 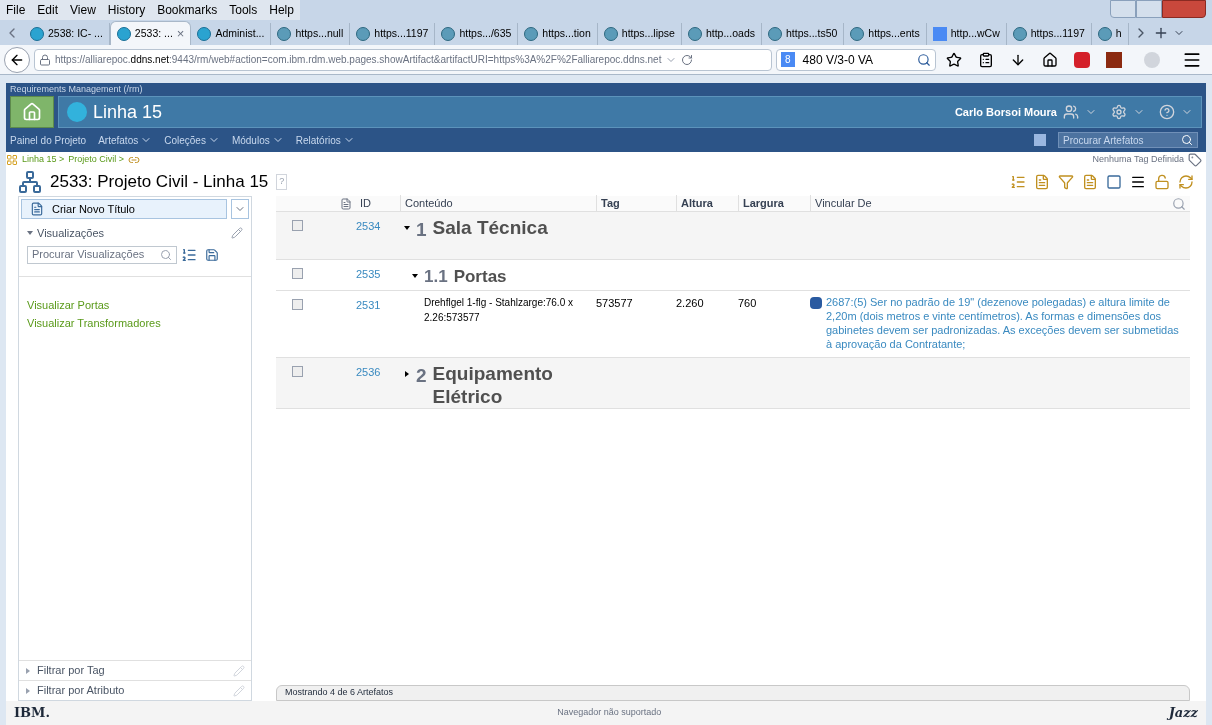 What do you see at coordinates (83, 10) in the screenshot?
I see `menu-item: View` at bounding box center [83, 10].